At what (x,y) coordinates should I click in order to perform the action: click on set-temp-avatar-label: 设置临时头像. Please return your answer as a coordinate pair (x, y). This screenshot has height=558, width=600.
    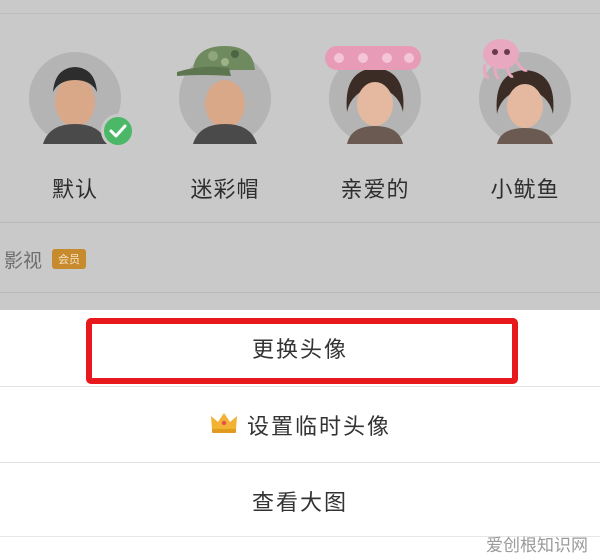
    Looking at the image, I should click on (318, 427).